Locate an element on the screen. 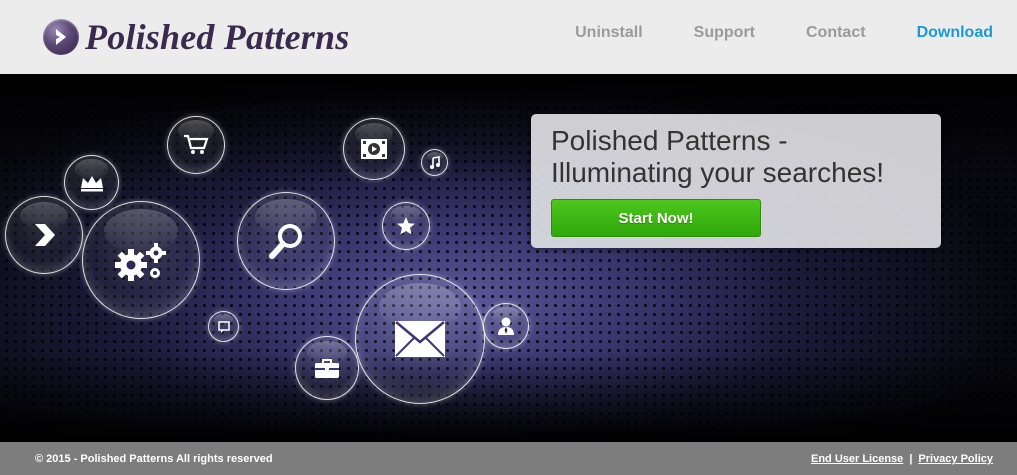  star-icon is located at coordinates (406, 226).